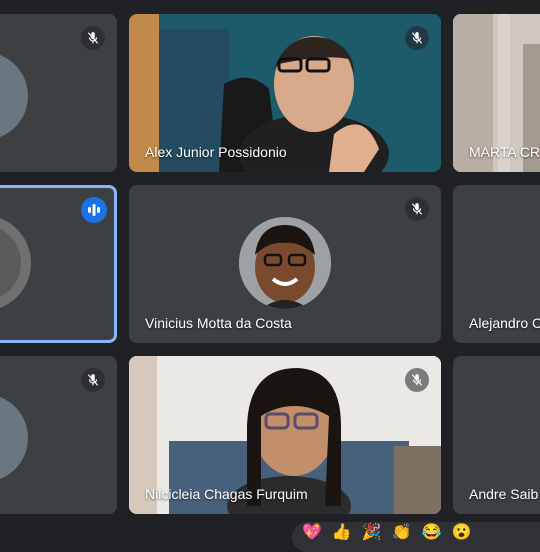 This screenshot has height=552, width=540. Describe the element at coordinates (416, 537) in the screenshot. I see `reactions-bar: 💖 👍 🎉 👏 😂 😮` at that location.